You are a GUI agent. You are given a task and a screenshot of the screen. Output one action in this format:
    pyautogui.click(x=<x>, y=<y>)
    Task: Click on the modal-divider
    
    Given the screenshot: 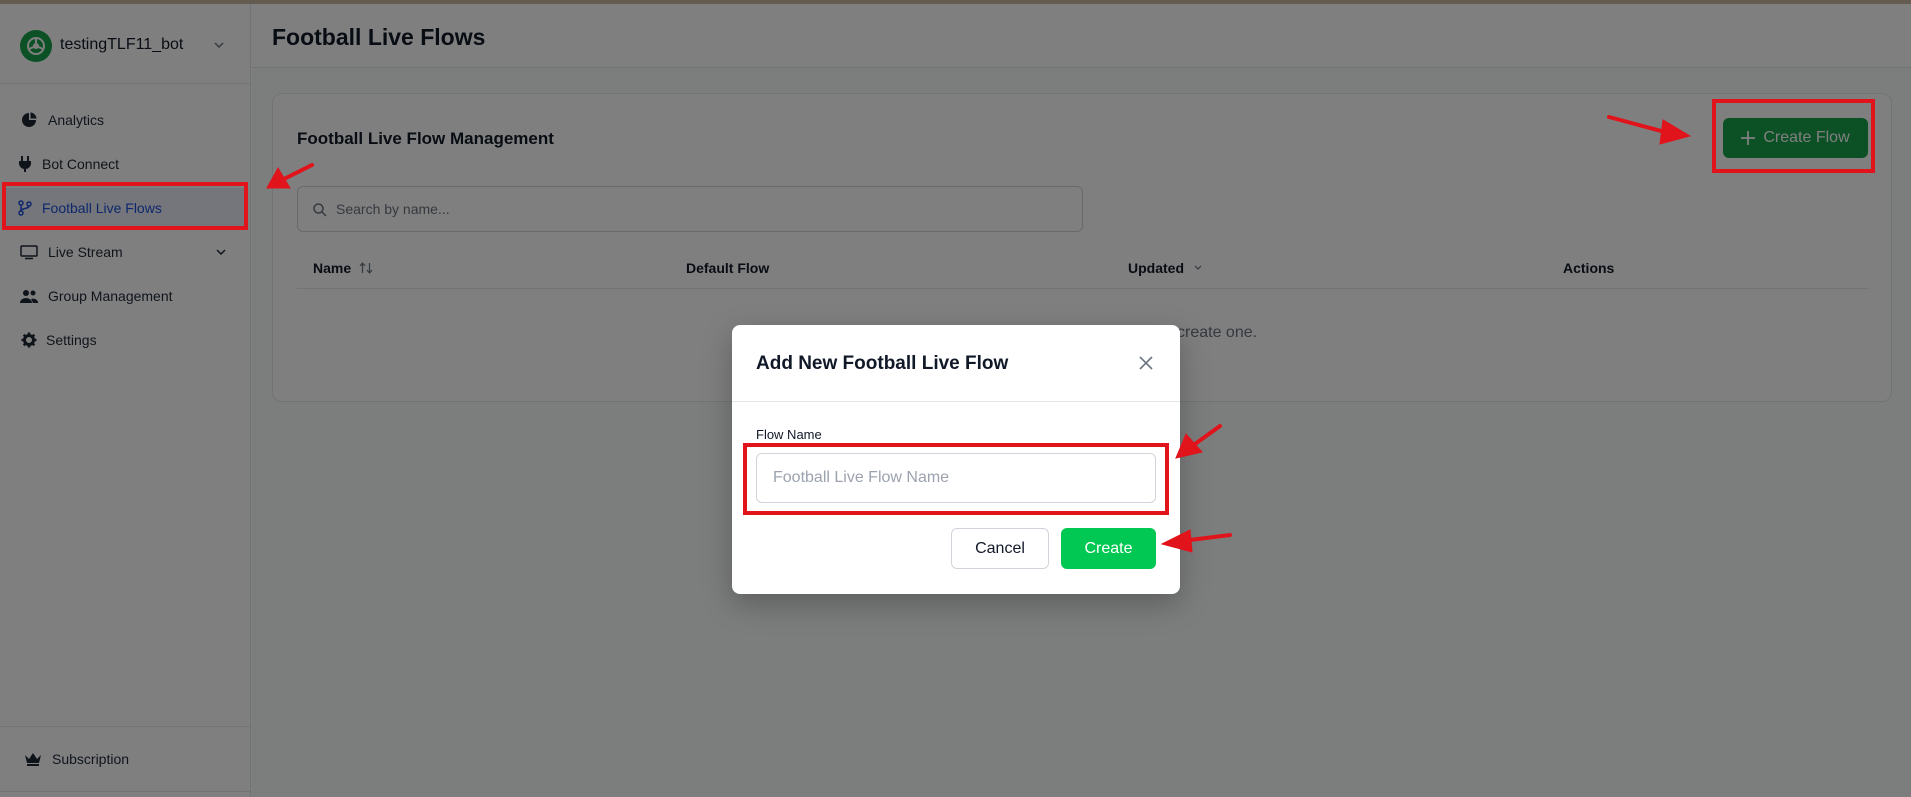 What is the action you would take?
    pyautogui.click(x=956, y=401)
    